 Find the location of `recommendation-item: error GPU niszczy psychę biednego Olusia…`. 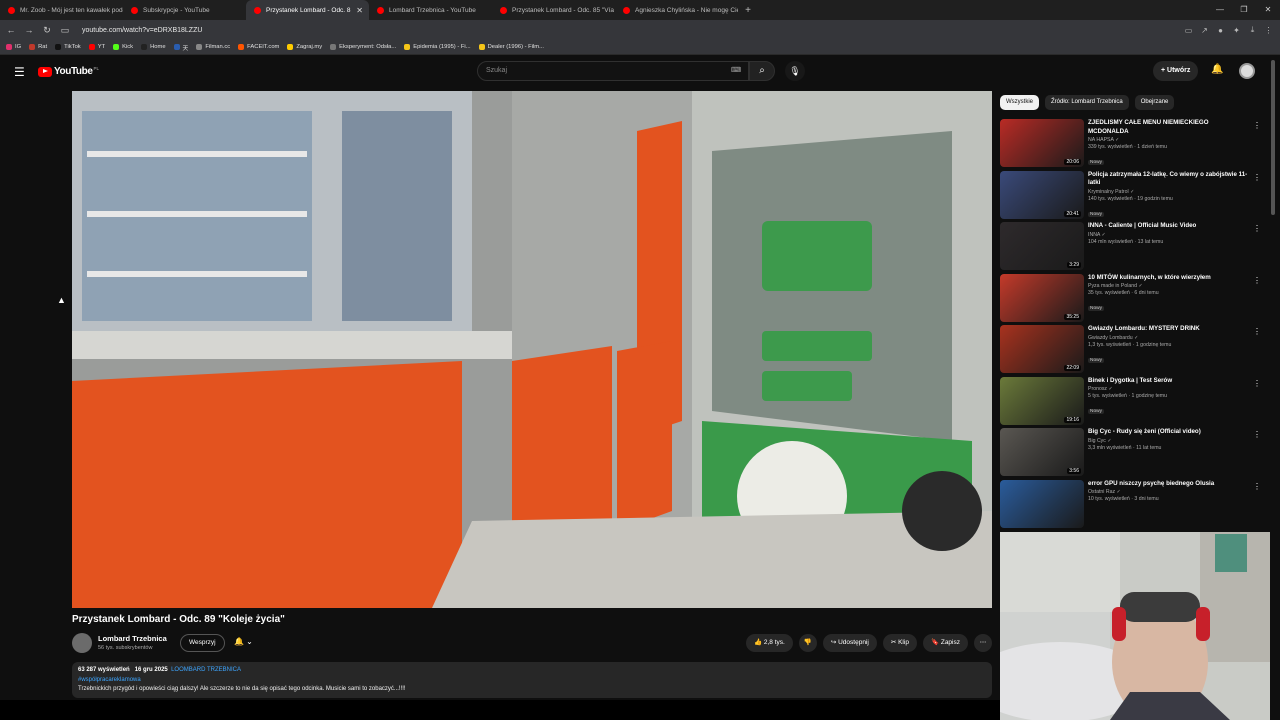

recommendation-item: error GPU niszczy psychę biednego Olusia… is located at coordinates (1132, 505).